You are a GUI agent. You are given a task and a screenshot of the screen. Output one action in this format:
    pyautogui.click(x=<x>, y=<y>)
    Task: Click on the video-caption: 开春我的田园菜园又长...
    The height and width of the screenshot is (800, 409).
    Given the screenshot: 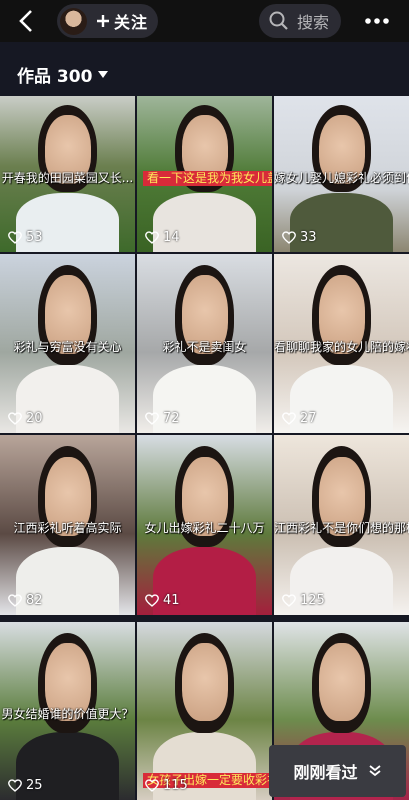 What is the action you would take?
    pyautogui.click(x=67, y=178)
    